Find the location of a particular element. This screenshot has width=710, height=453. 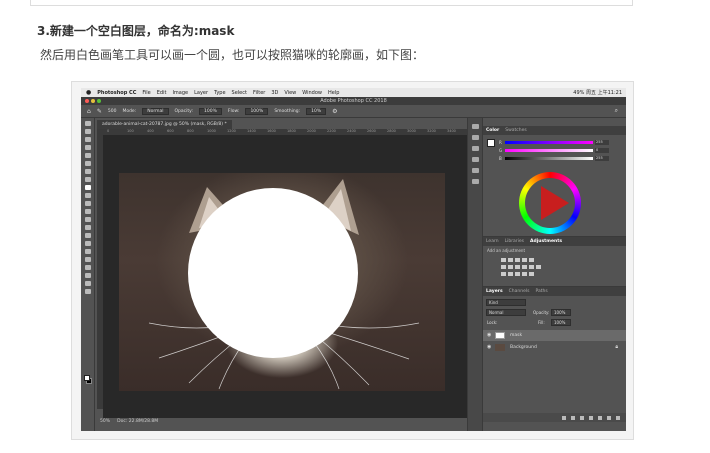

home-icon: ⌂ is located at coordinates (89, 111).